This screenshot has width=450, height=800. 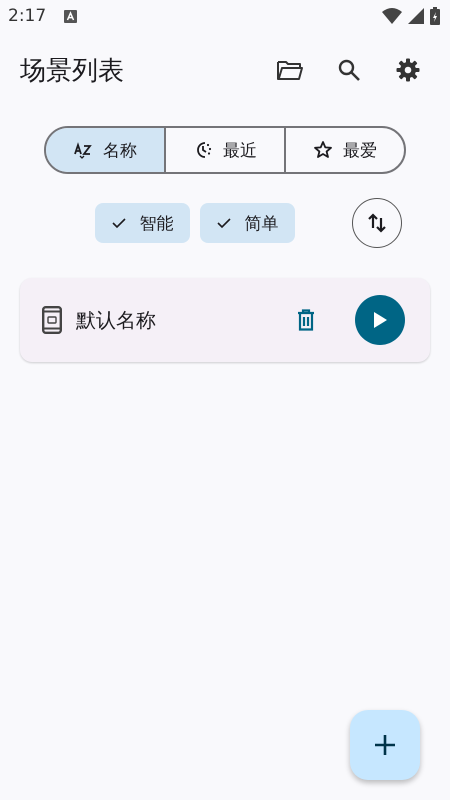 I want to click on add-button, so click(x=385, y=745).